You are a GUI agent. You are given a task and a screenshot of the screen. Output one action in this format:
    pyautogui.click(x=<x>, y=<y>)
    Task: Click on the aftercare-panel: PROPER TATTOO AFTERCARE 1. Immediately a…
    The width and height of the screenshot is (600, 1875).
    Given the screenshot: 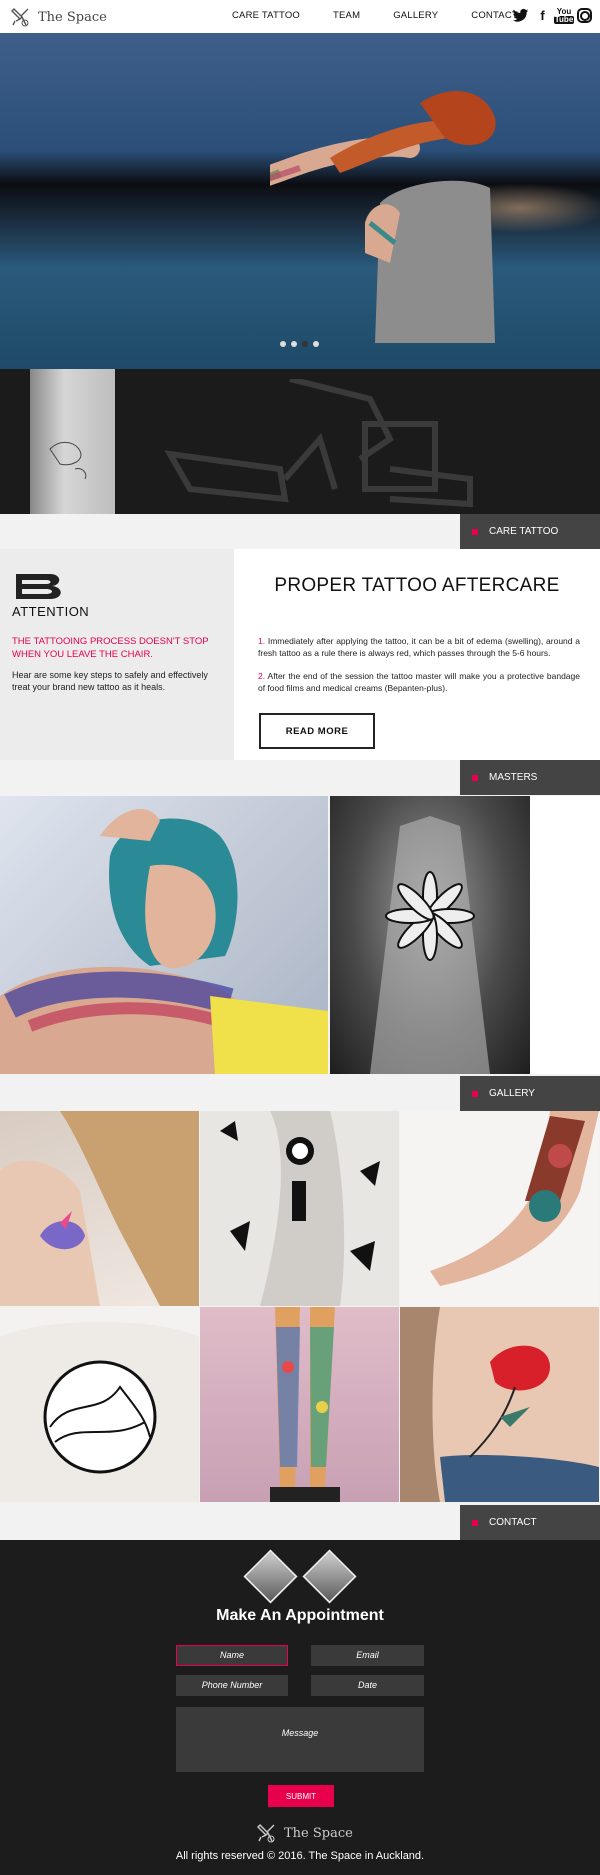 What is the action you would take?
    pyautogui.click(x=417, y=654)
    